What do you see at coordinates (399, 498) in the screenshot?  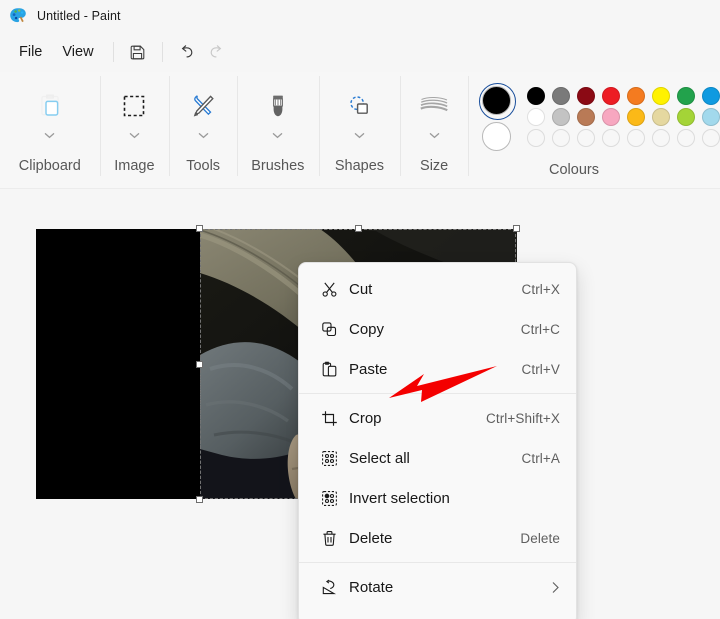 I see `context-menu-label: Invert selection` at bounding box center [399, 498].